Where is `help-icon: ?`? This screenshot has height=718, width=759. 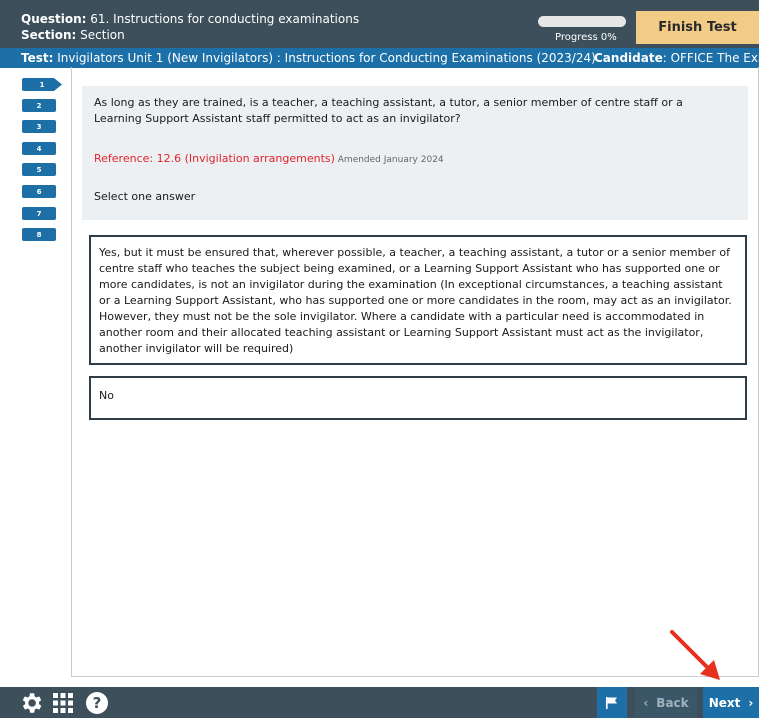
help-icon: ? is located at coordinates (97, 702).